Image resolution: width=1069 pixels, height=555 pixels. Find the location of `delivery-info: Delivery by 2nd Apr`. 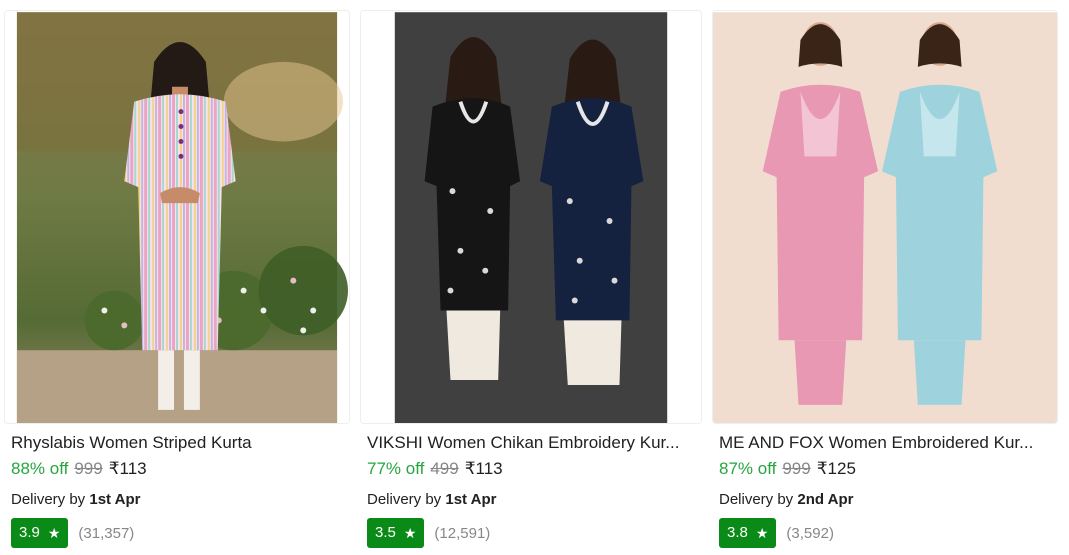

delivery-info: Delivery by 2nd Apr is located at coordinates (885, 500).